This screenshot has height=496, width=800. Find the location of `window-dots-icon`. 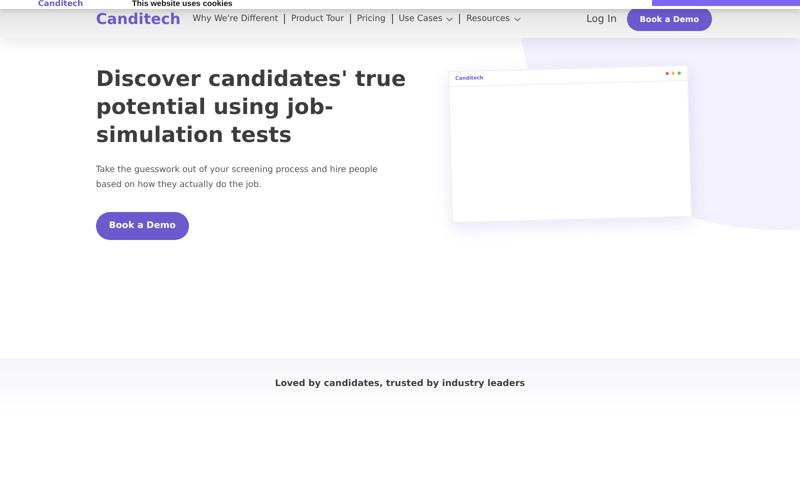

window-dots-icon is located at coordinates (673, 73).